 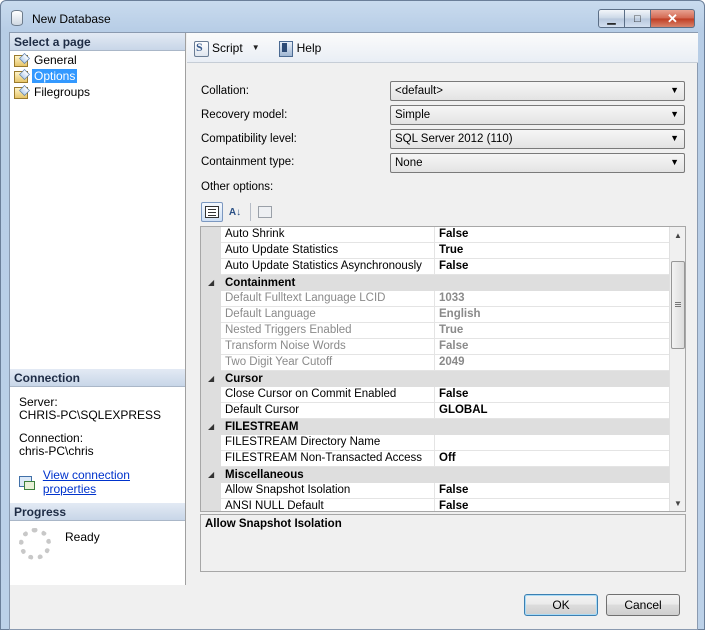 I want to click on property-row: FILESTREAM Non-Transacted Access Off, so click(x=436, y=459).